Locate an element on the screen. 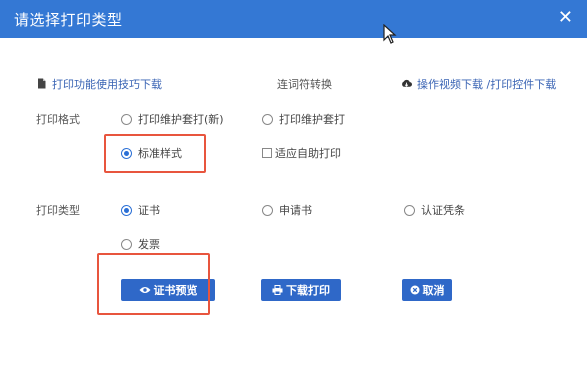 The height and width of the screenshot is (381, 587). dialog-titlebar: 请选择打印类型 ✕ is located at coordinates (293, 19).